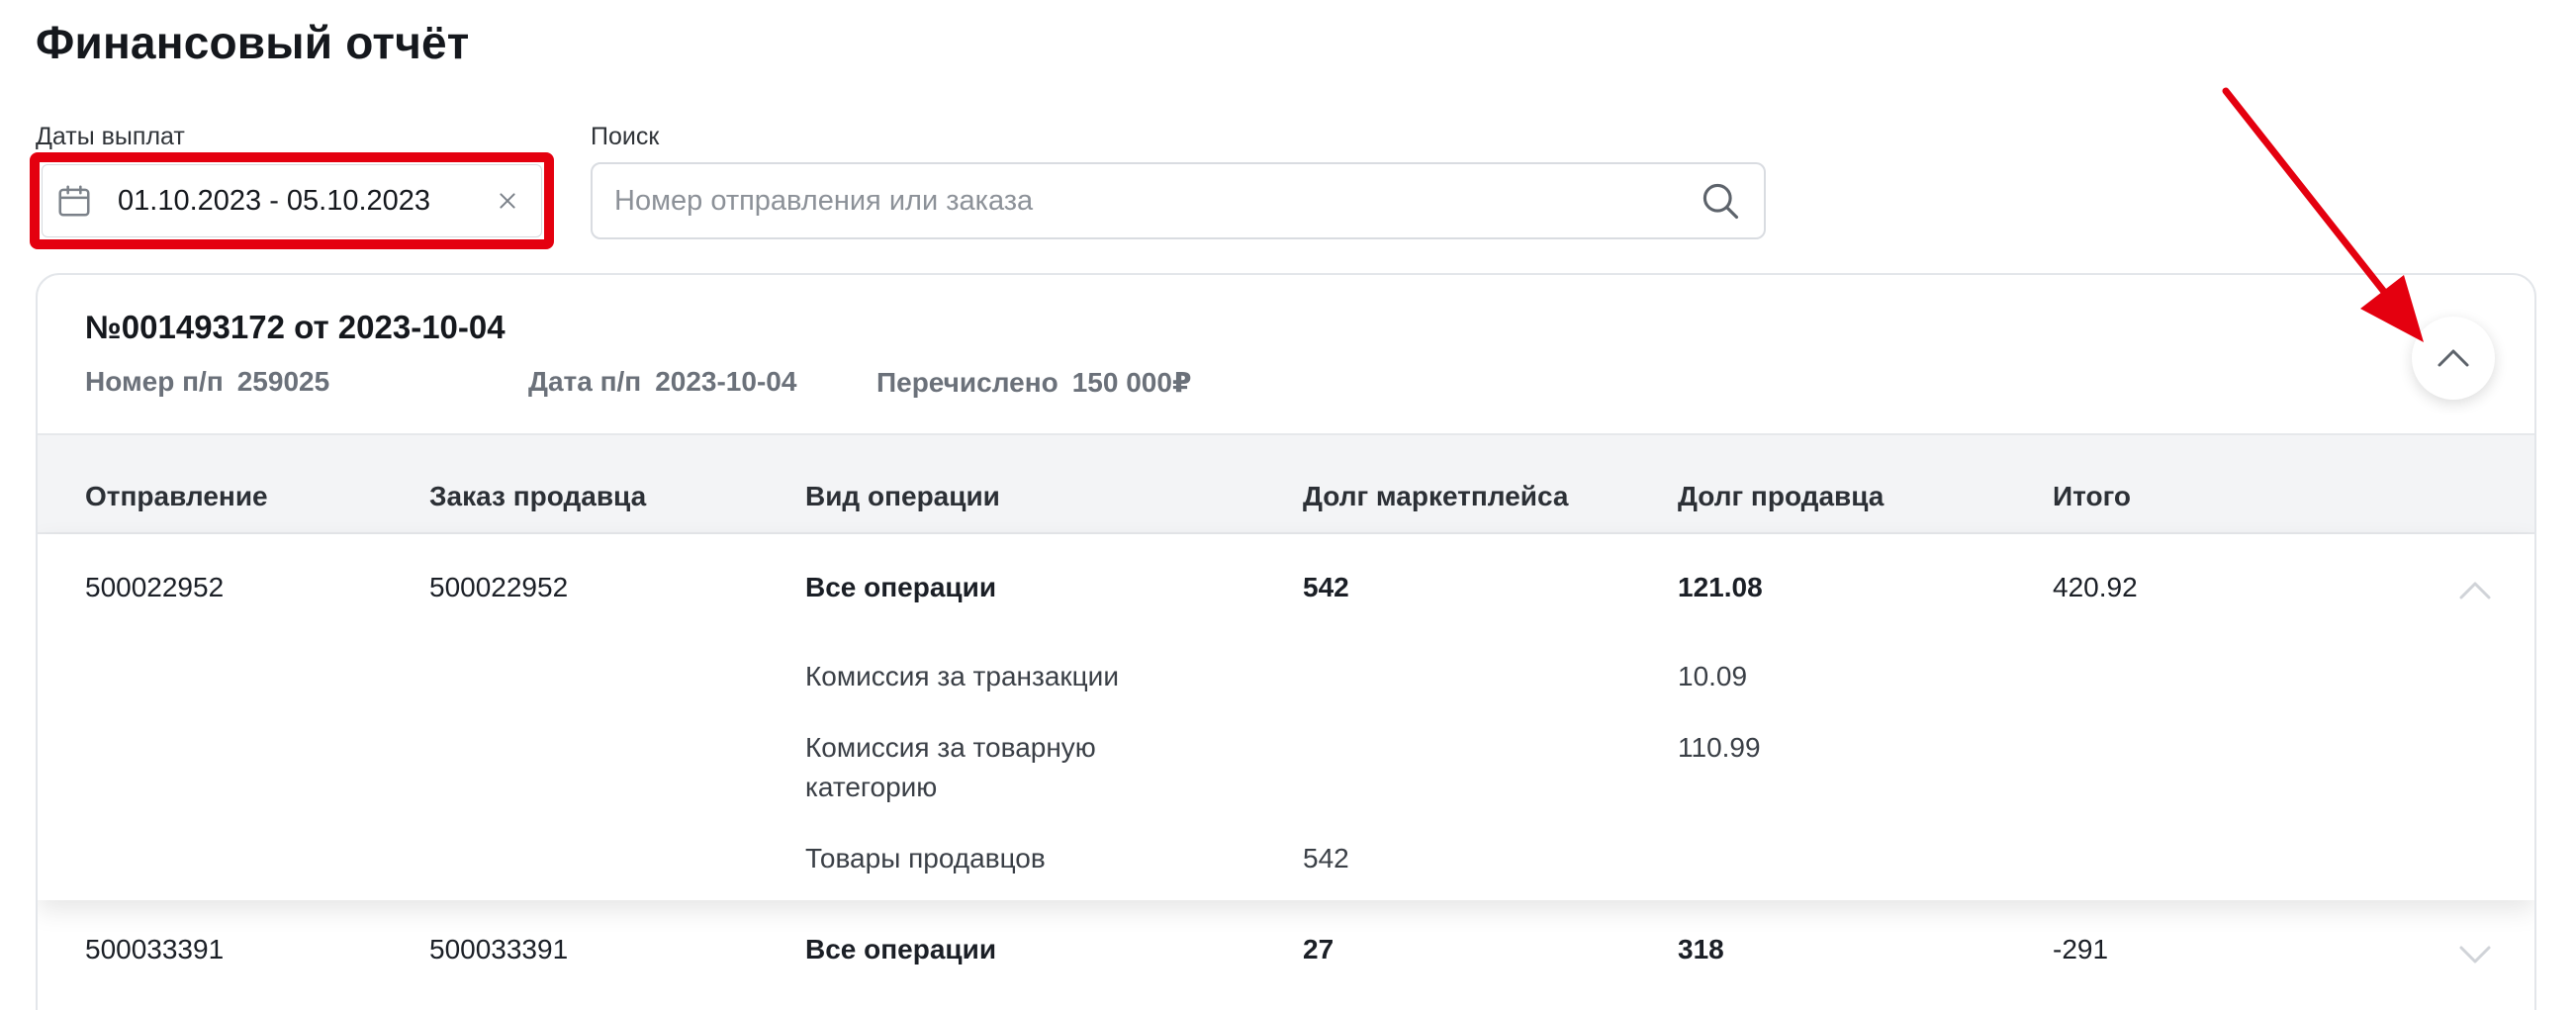 The height and width of the screenshot is (1010, 2576). What do you see at coordinates (1318, 949) in the screenshot?
I see `marketplace-debt-cell: 27` at bounding box center [1318, 949].